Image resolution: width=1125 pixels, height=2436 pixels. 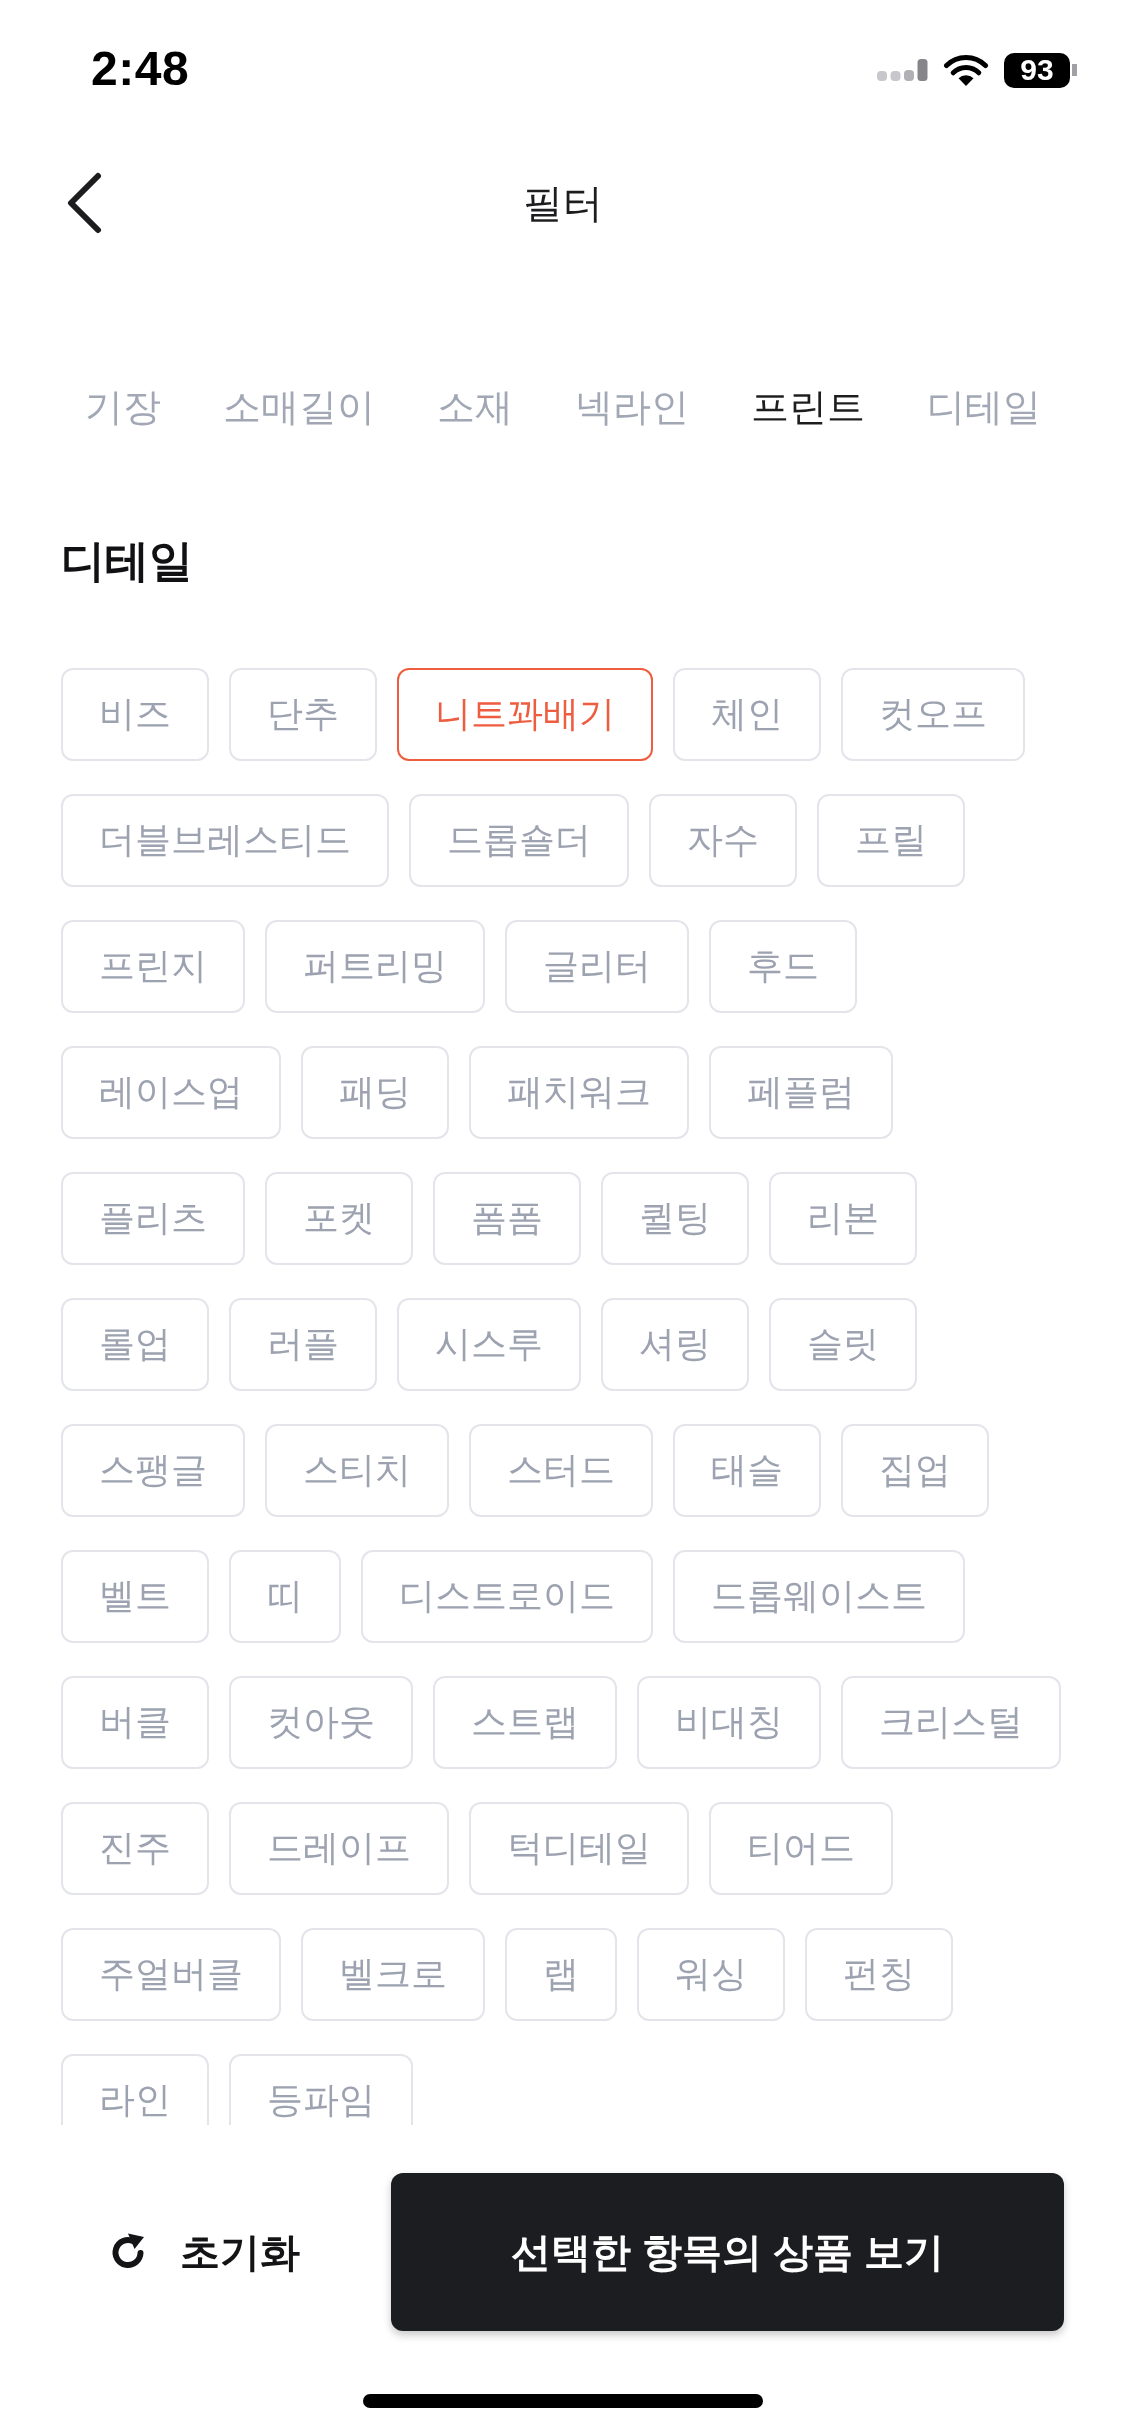 What do you see at coordinates (140, 68) in the screenshot?
I see `status-time: 2:48` at bounding box center [140, 68].